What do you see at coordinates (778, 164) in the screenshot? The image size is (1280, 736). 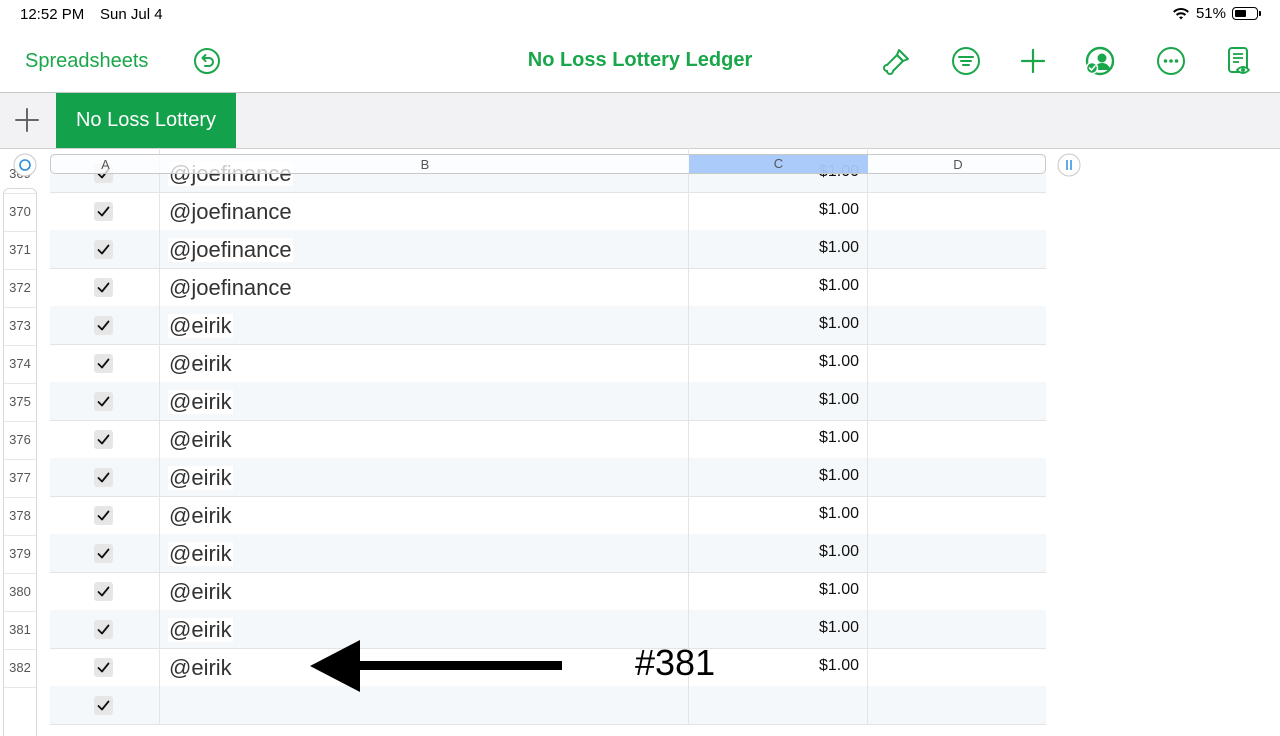 I see `column-header-c: C` at bounding box center [778, 164].